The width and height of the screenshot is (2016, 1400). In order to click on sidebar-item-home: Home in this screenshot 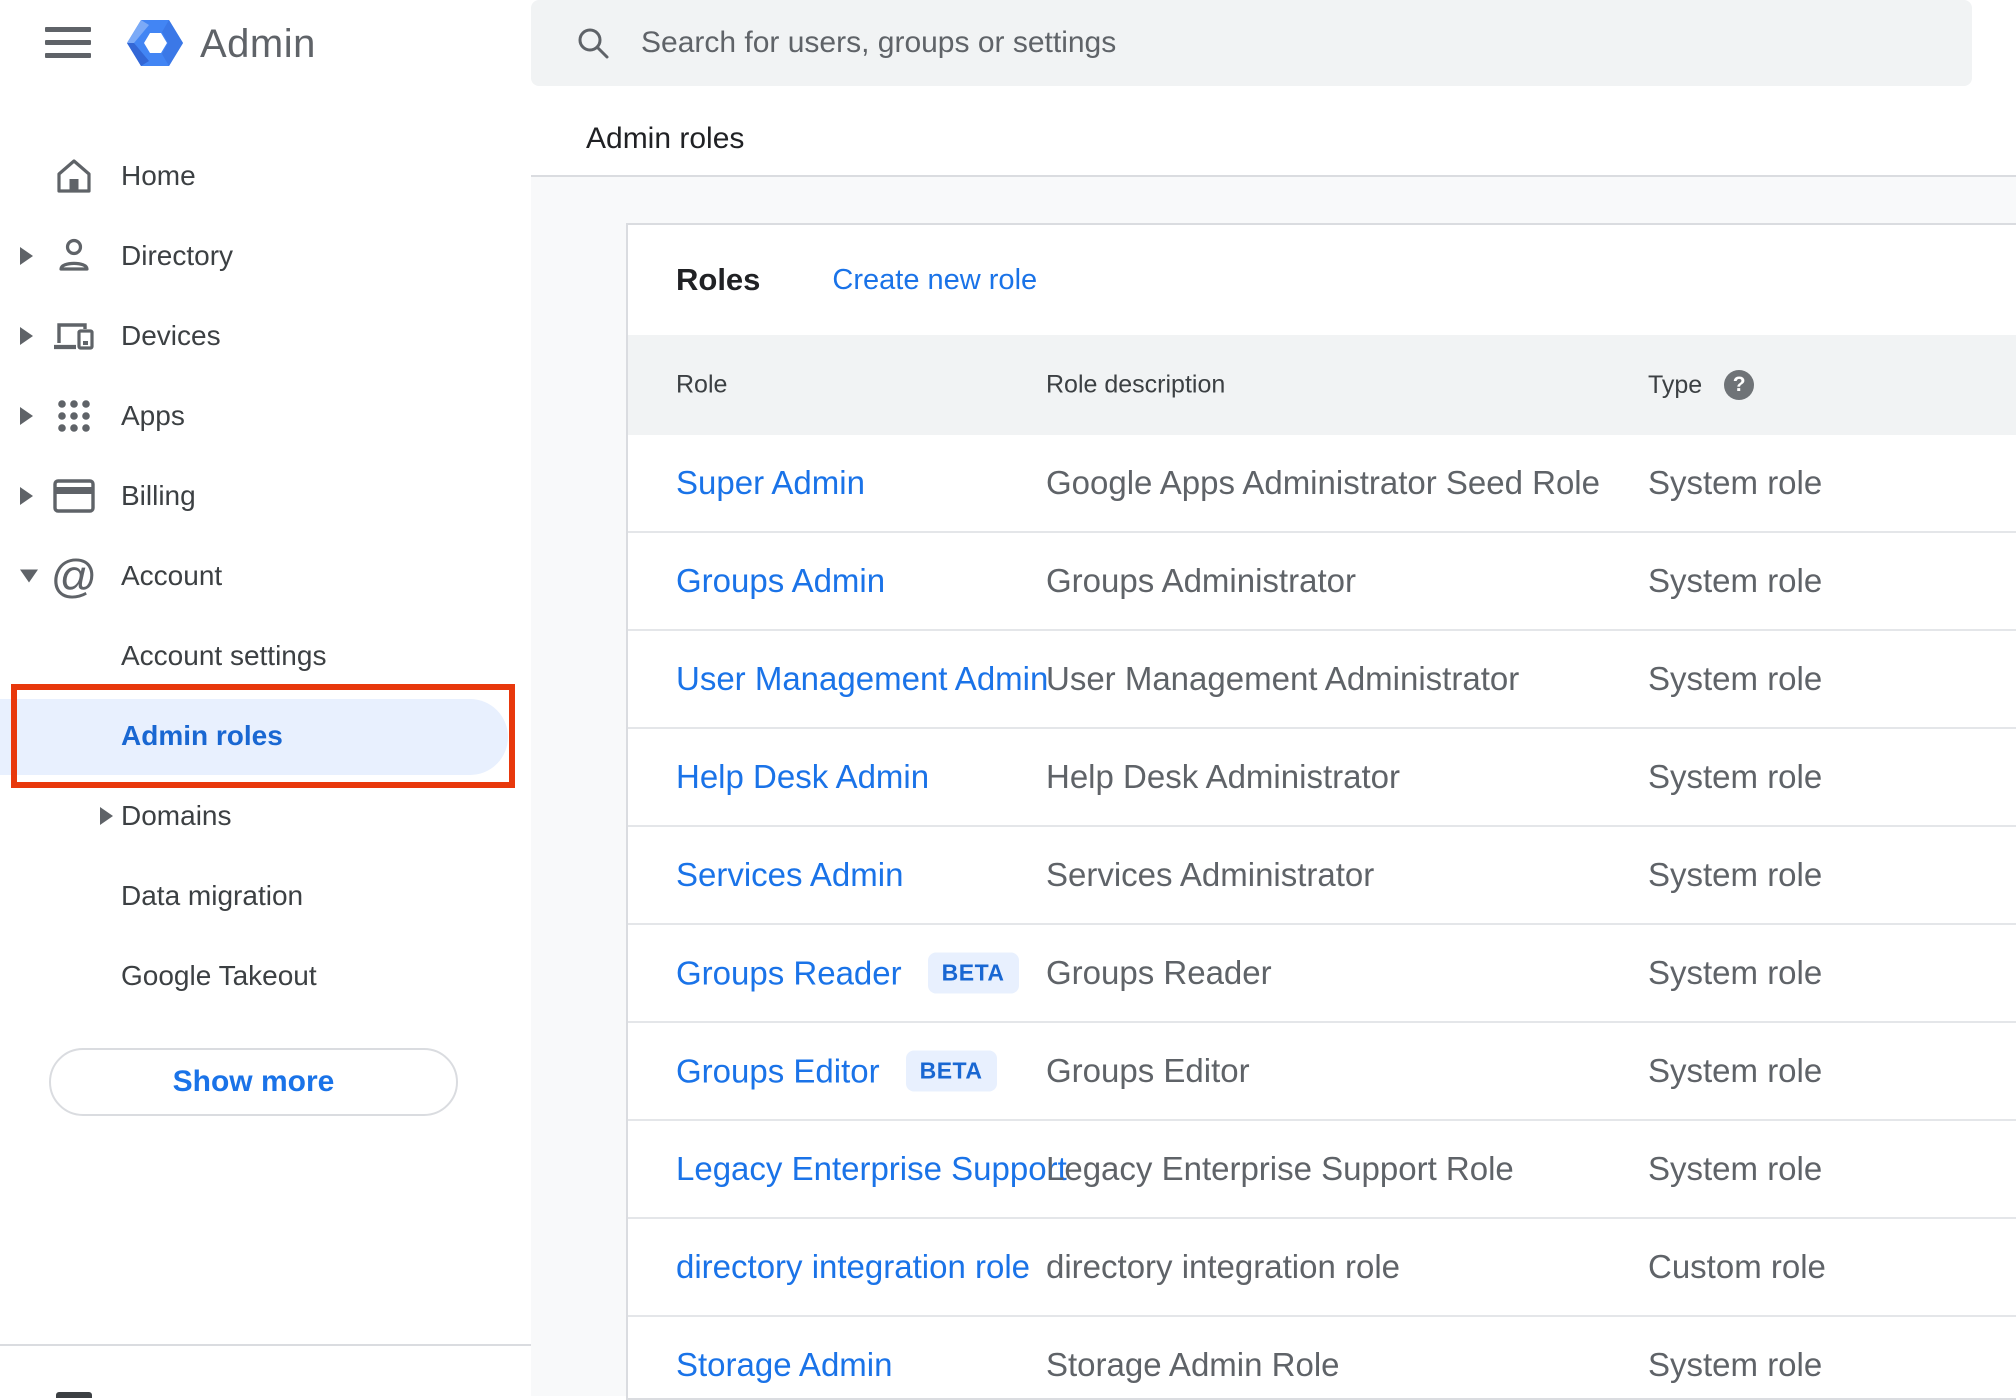, I will do `click(265, 176)`.